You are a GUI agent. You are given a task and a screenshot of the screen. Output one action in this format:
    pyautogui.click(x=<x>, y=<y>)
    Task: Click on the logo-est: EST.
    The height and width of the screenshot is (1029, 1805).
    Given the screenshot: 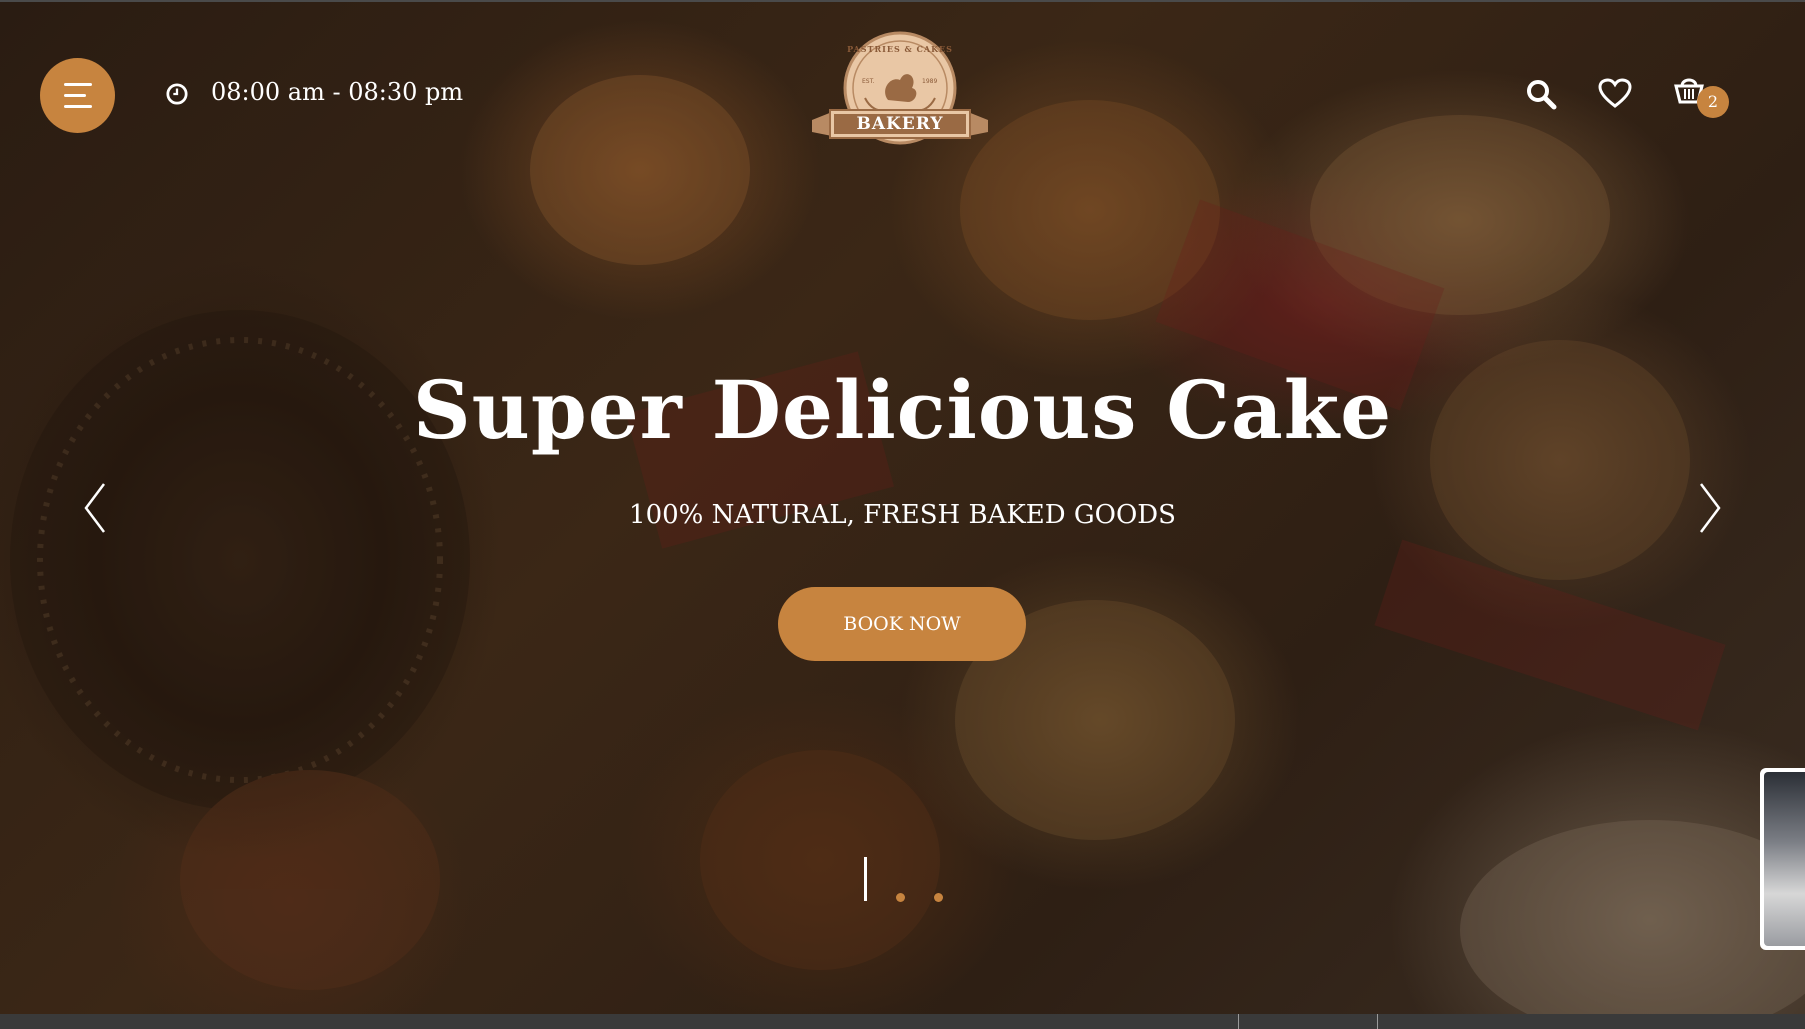 What is the action you would take?
    pyautogui.click(x=868, y=81)
    